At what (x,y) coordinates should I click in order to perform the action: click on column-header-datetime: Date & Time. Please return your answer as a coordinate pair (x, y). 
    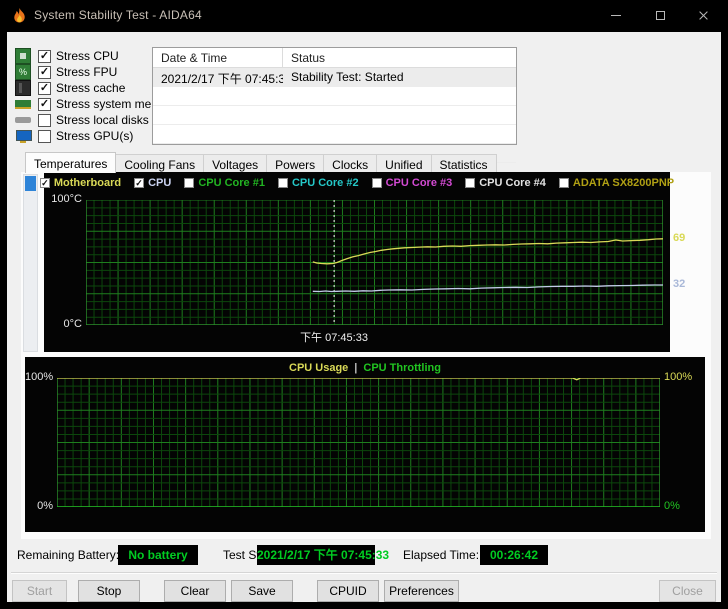
    Looking at the image, I should click on (218, 57).